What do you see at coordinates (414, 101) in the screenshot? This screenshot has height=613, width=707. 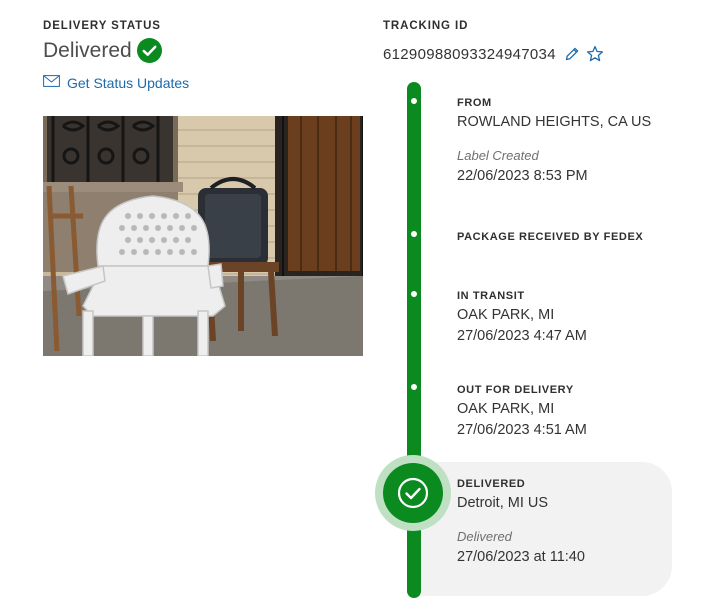 I see `timeline-dot-from` at bounding box center [414, 101].